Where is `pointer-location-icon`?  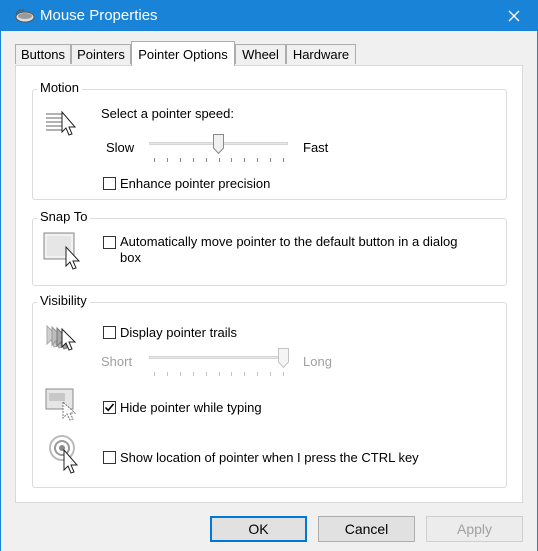 pointer-location-icon is located at coordinates (64, 454).